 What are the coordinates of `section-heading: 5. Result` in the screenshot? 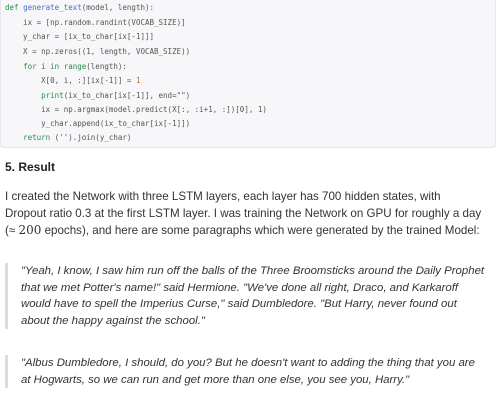 It's located at (30, 167).